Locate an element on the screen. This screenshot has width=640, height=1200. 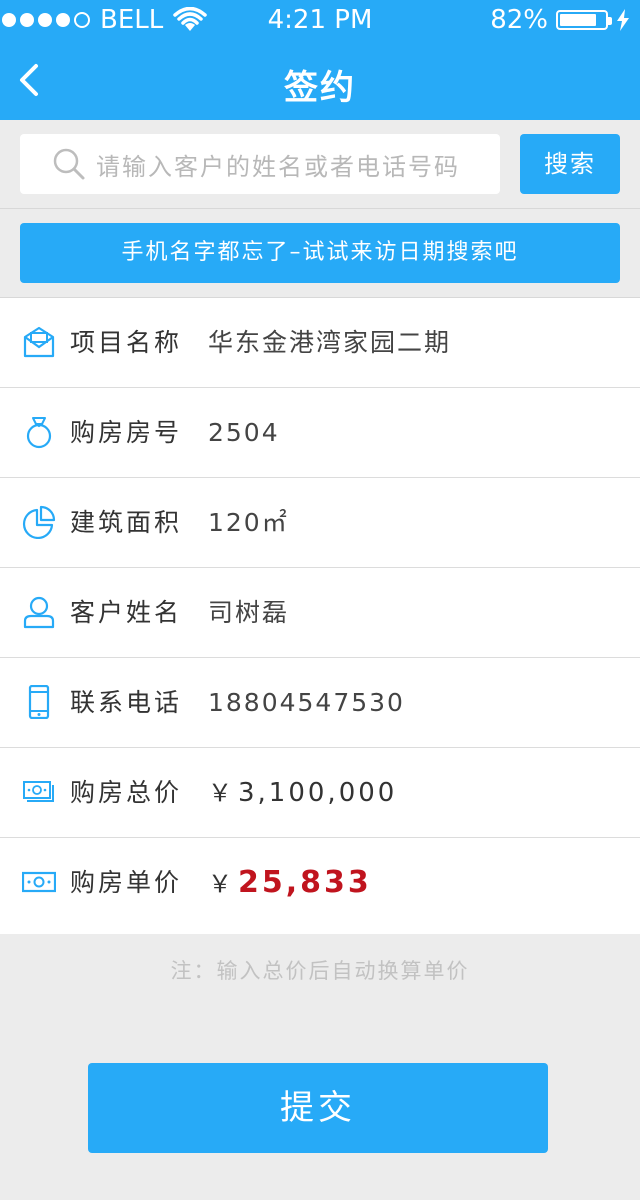
row-label: 购房总价 is located at coordinates (126, 792).